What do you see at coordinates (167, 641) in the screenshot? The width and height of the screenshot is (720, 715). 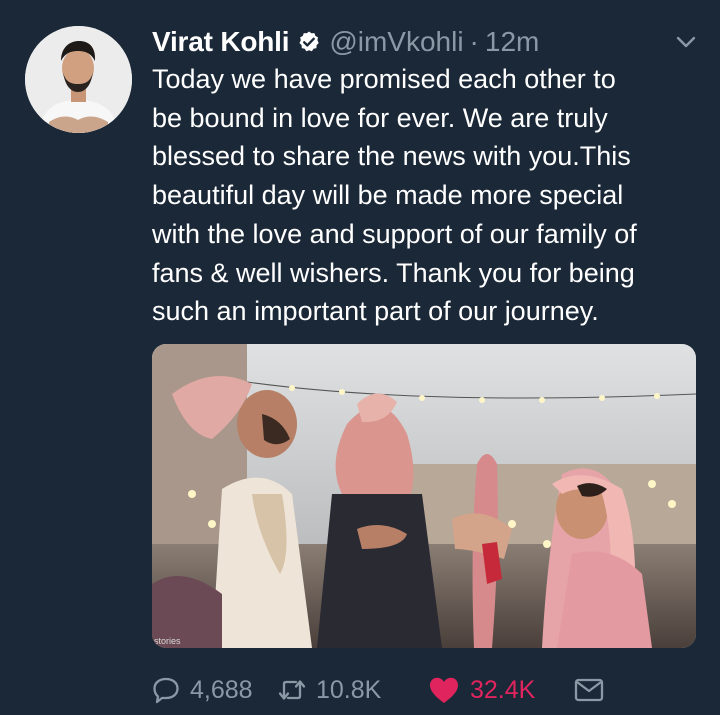 I see `media-watermark: stories` at bounding box center [167, 641].